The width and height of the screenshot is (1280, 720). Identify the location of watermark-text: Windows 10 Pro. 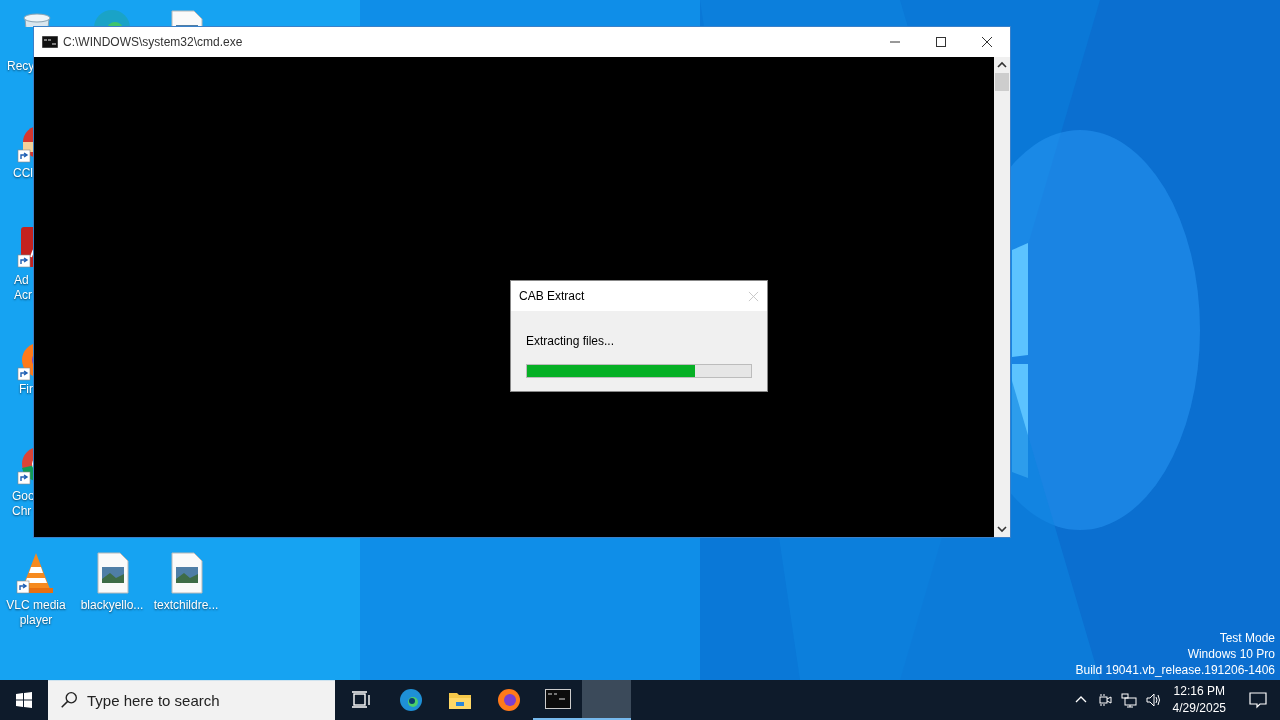
(1231, 654).